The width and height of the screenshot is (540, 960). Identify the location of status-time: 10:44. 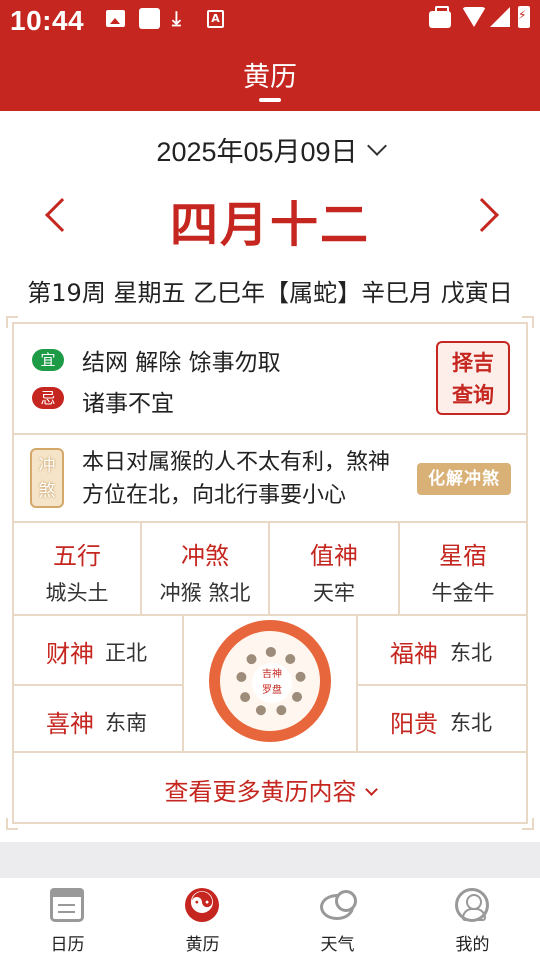
(47, 20).